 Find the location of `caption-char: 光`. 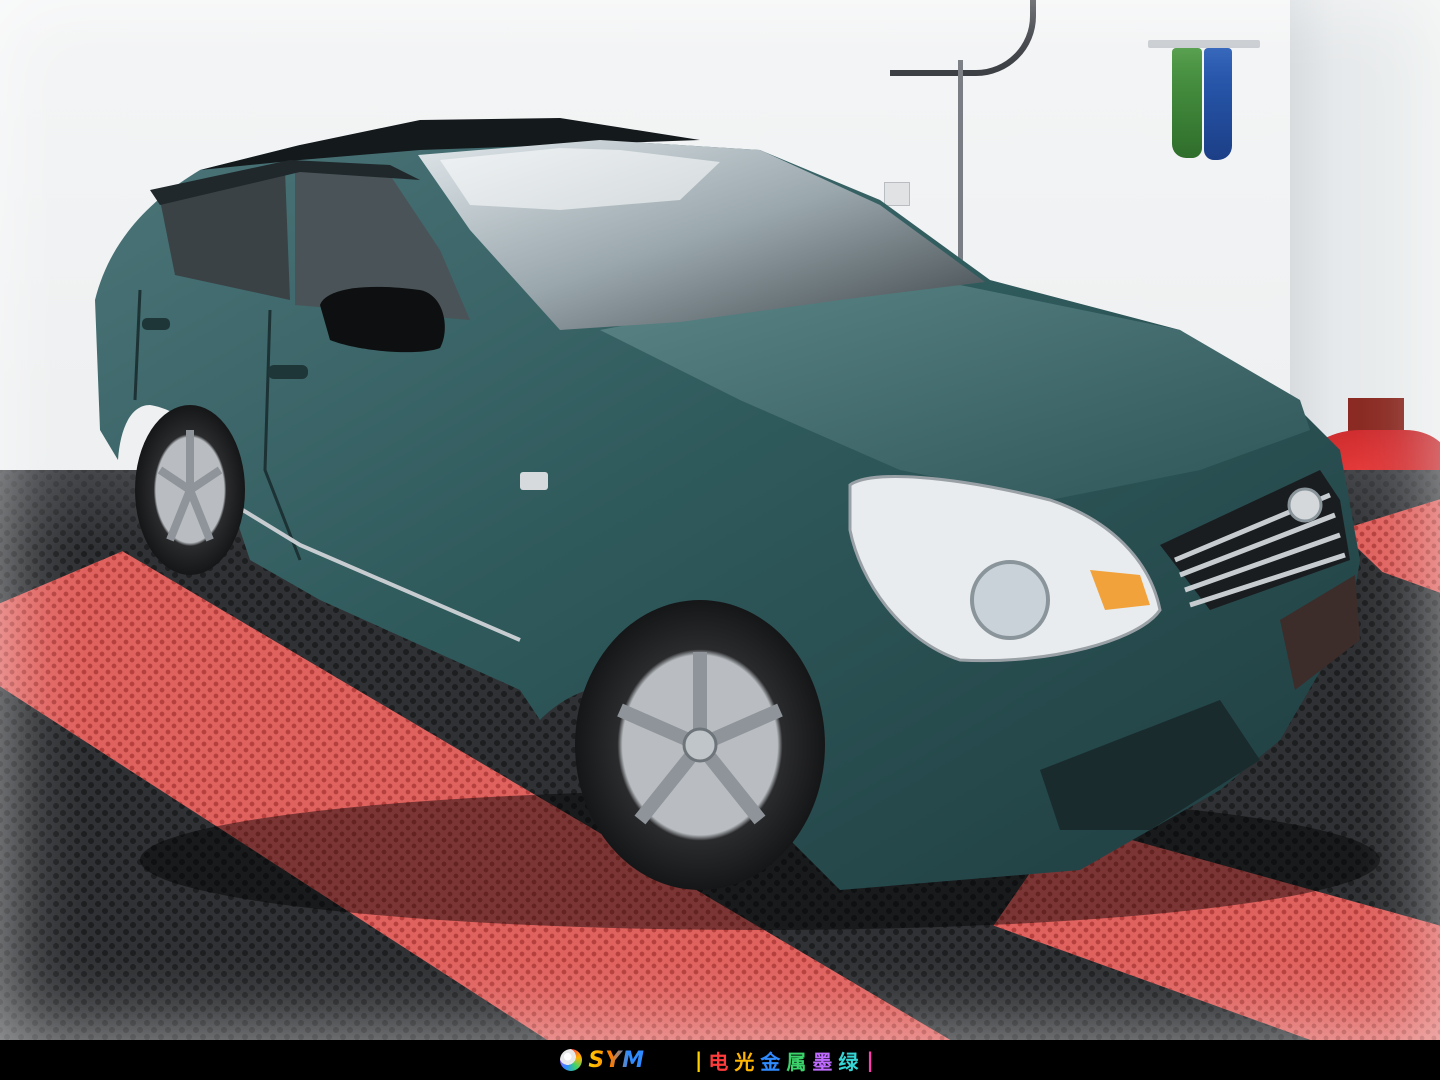

caption-char: 光 is located at coordinates (745, 1061).